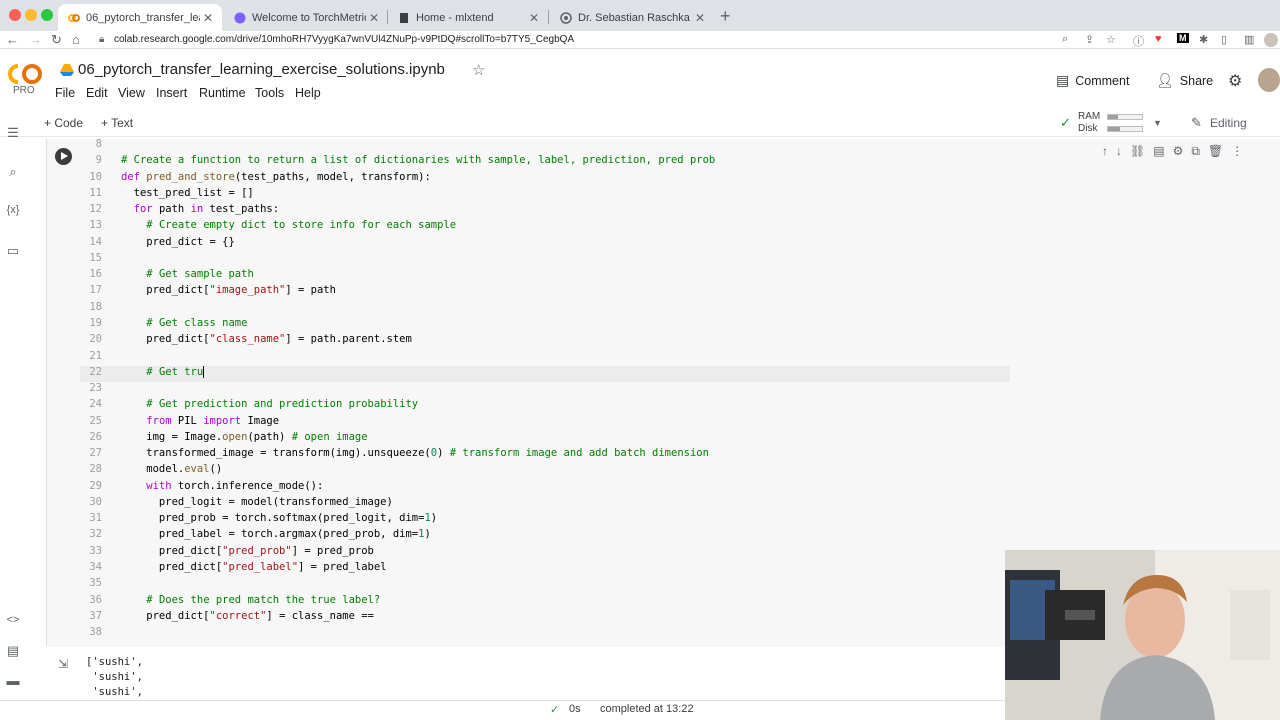 This screenshot has height=720, width=1280. Describe the element at coordinates (1089, 123) in the screenshot. I see `resource-monitor: RAM Disk` at that location.